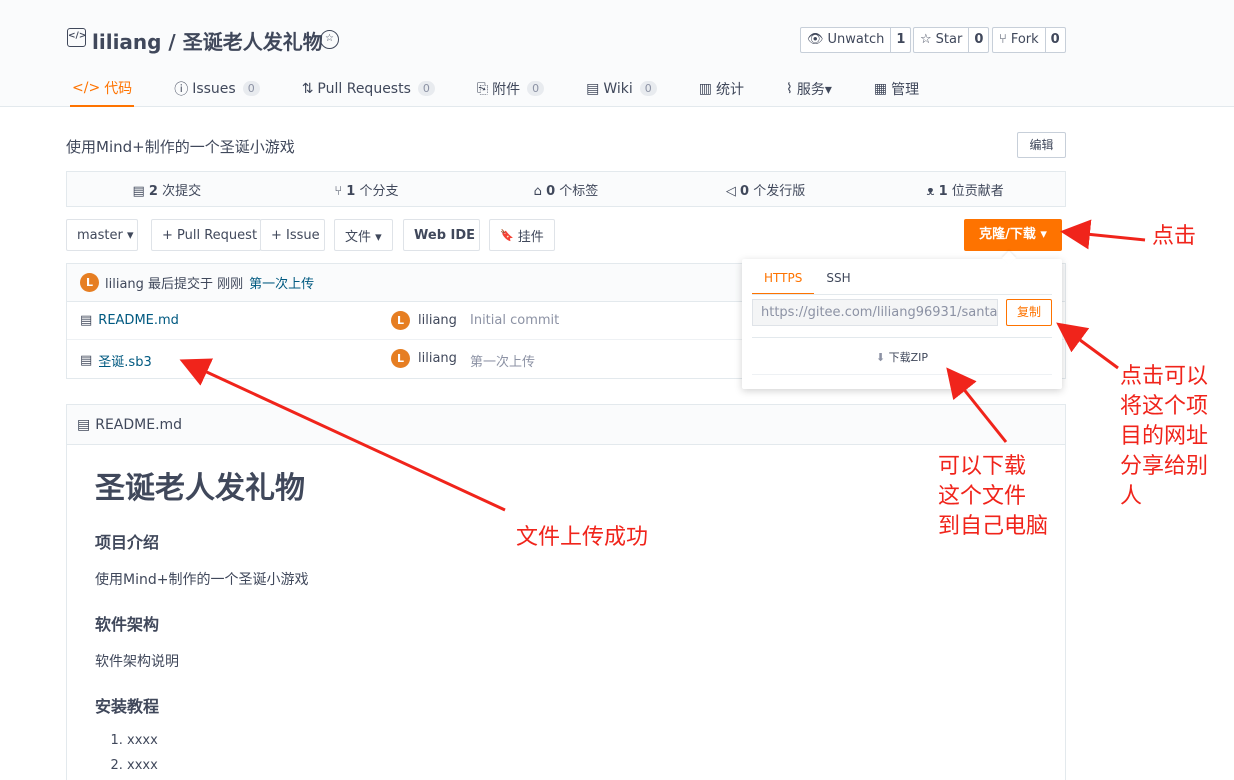 The width and height of the screenshot is (1234, 780). I want to click on arrow-to-download-zip, so click(977, 405).